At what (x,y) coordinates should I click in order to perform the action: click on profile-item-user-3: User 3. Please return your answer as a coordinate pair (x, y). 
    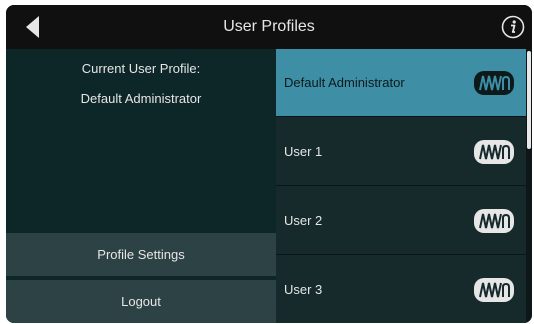
    Looking at the image, I should click on (401, 289).